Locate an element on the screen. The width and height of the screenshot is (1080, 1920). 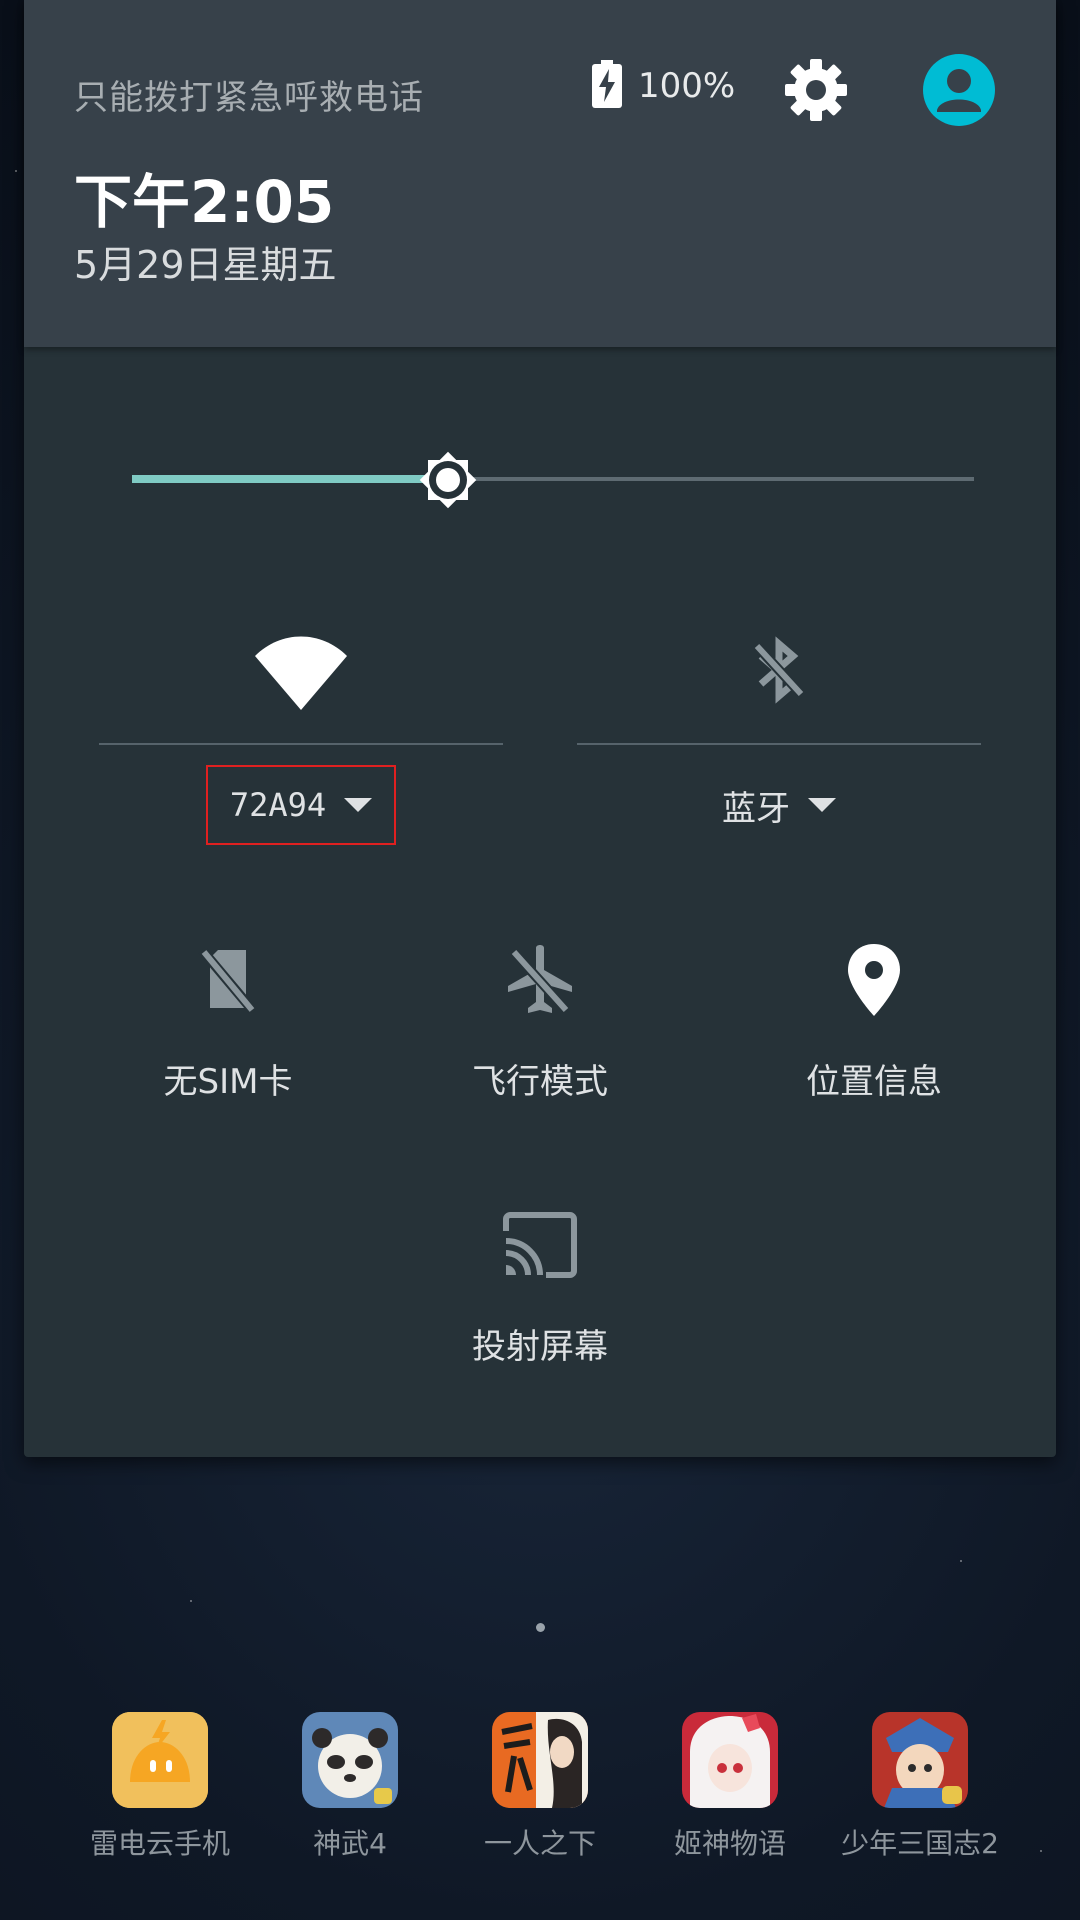
shenwu4-icon is located at coordinates (350, 1760).